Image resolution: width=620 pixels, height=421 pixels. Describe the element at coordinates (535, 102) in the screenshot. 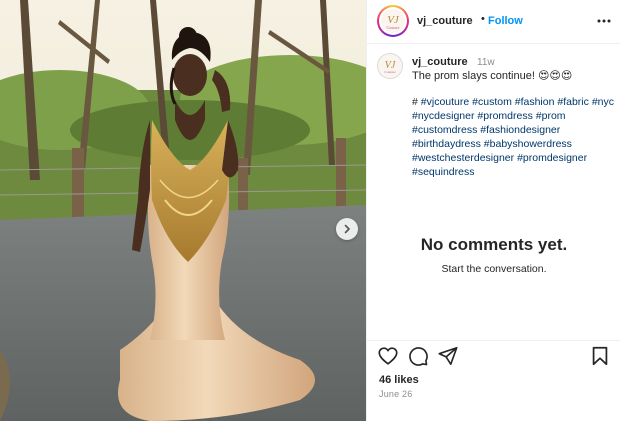

I see `hashtag-link: #fashion` at that location.